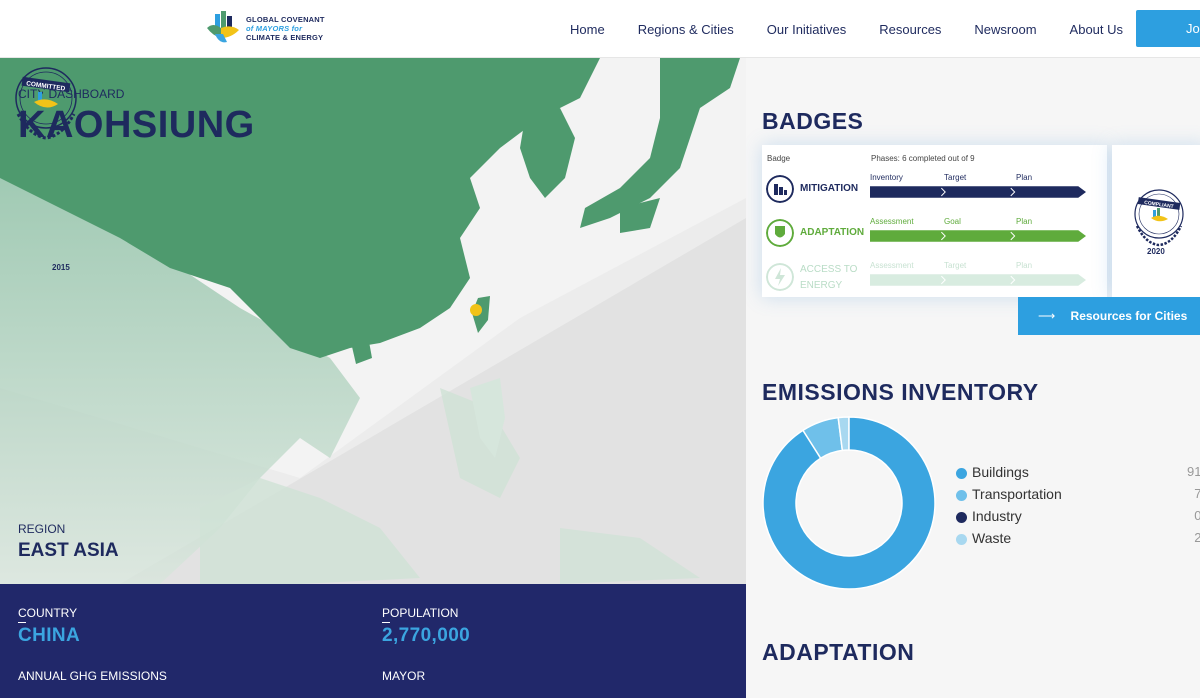 This screenshot has height=698, width=1200. I want to click on mitigation-phase-1: Inventory, so click(886, 177).